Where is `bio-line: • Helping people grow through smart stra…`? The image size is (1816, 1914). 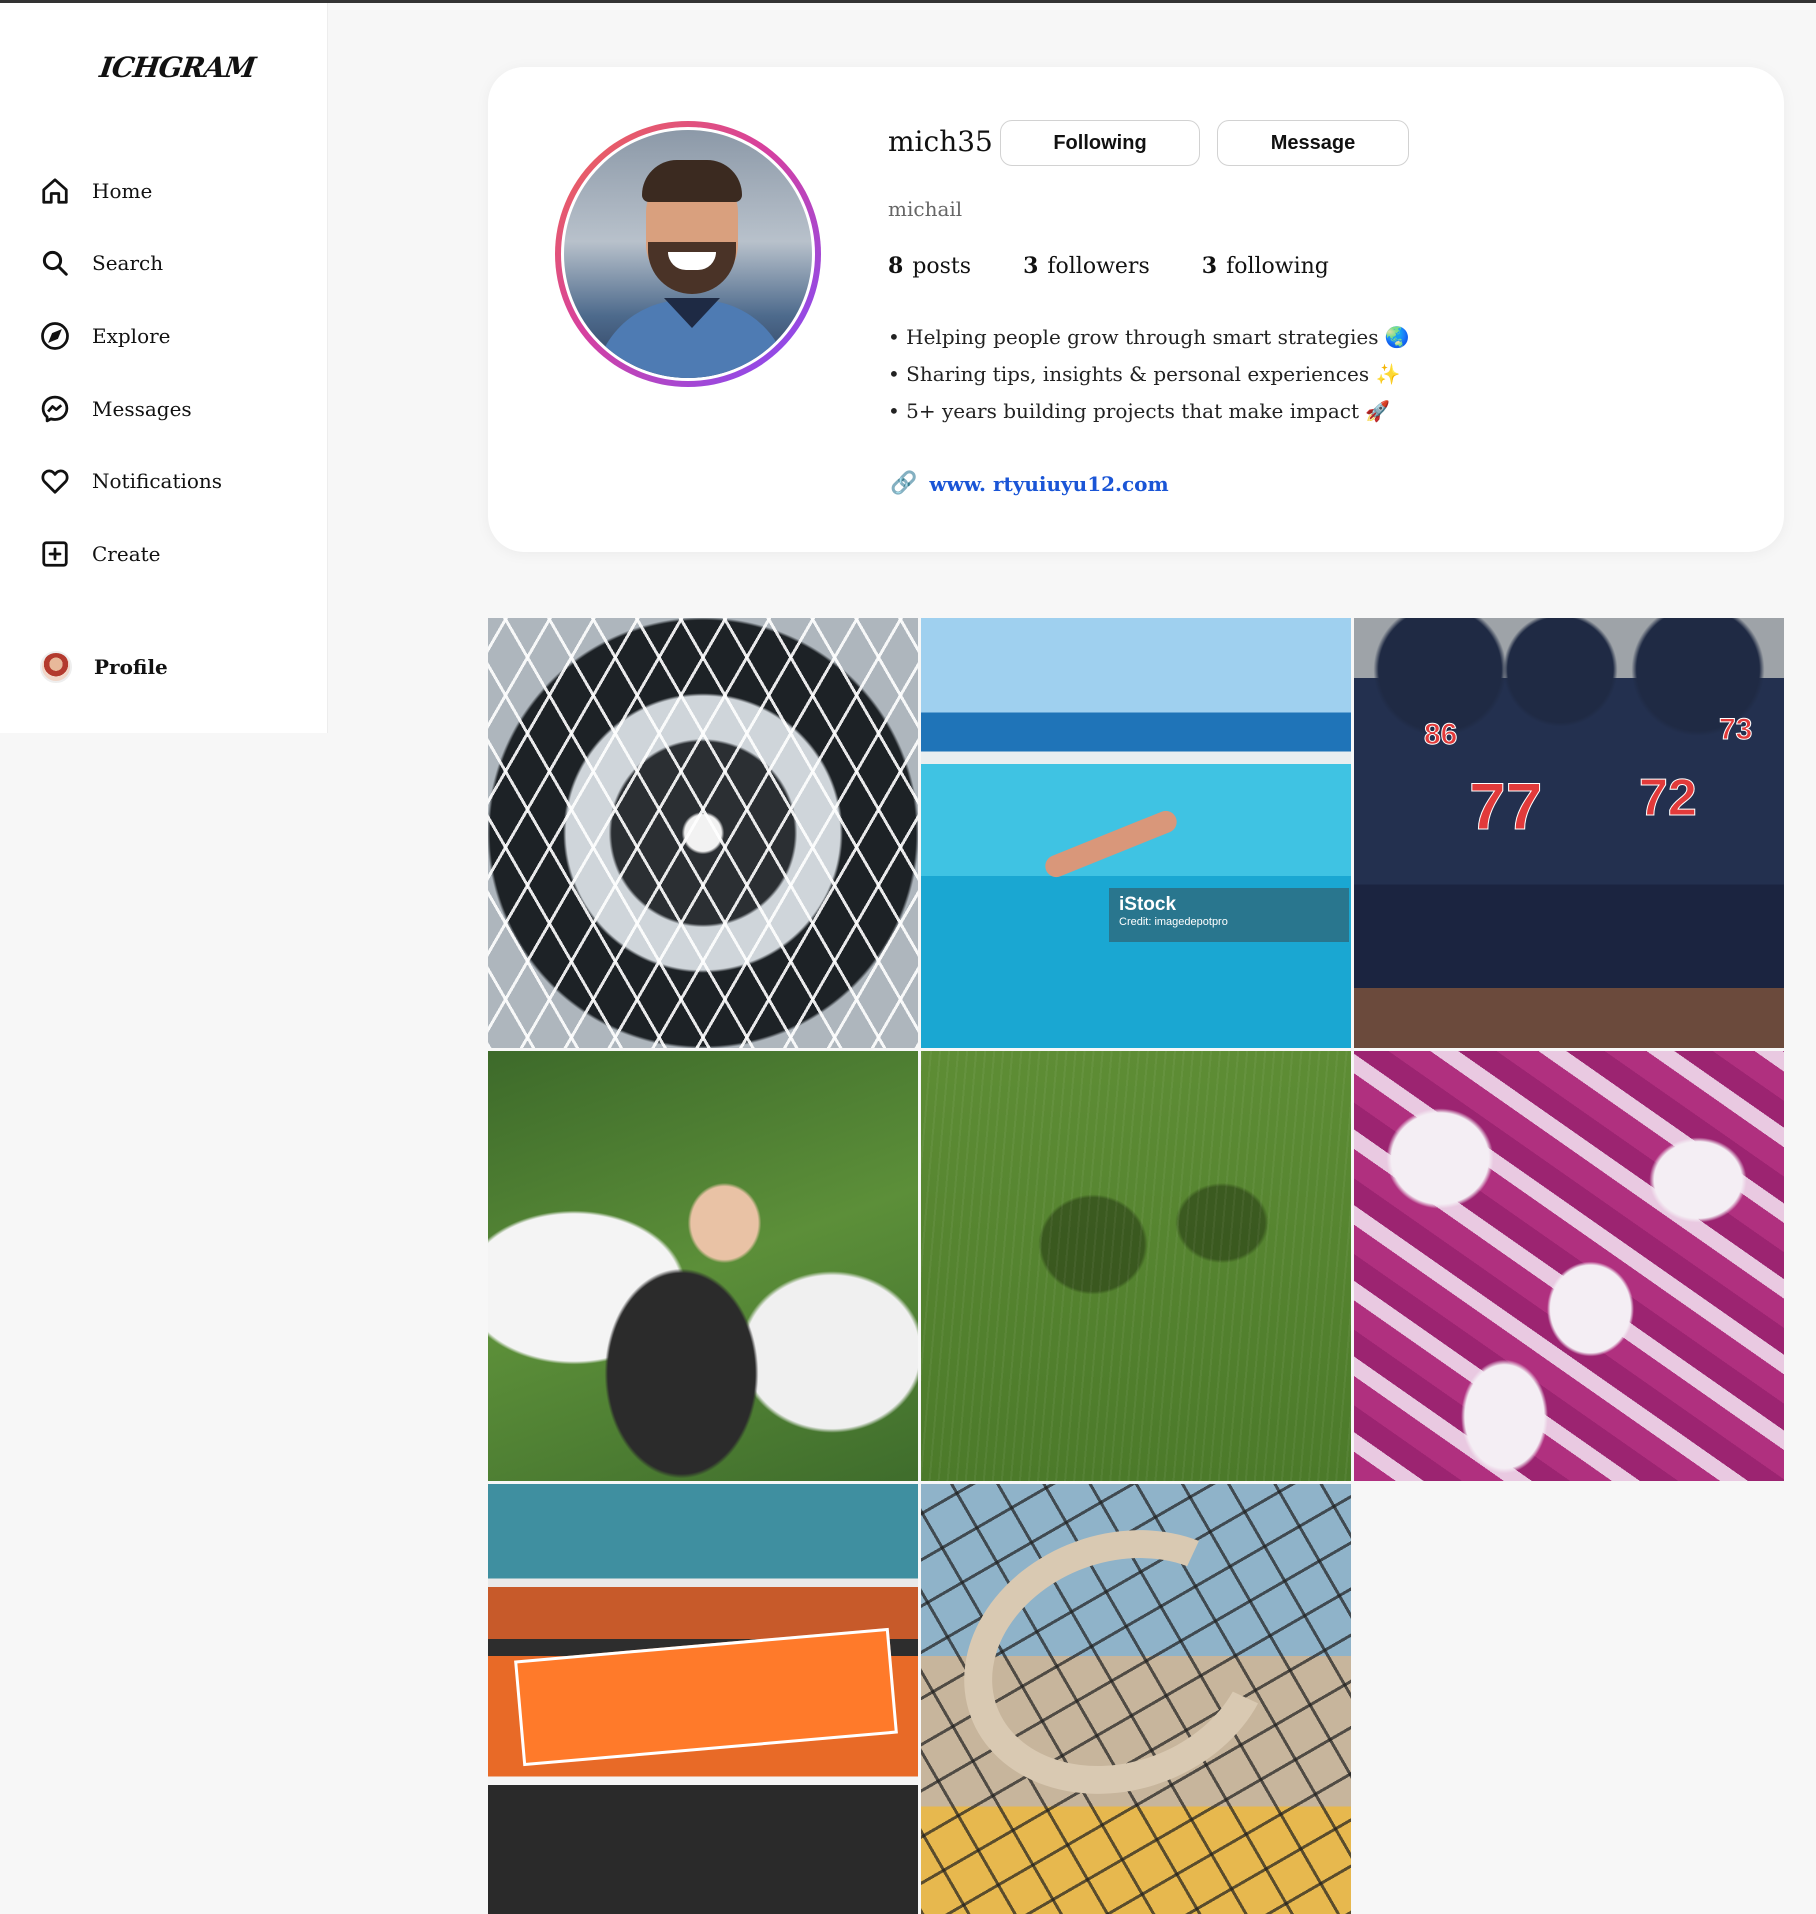 bio-line: • Helping people grow through smart stra… is located at coordinates (1149, 337).